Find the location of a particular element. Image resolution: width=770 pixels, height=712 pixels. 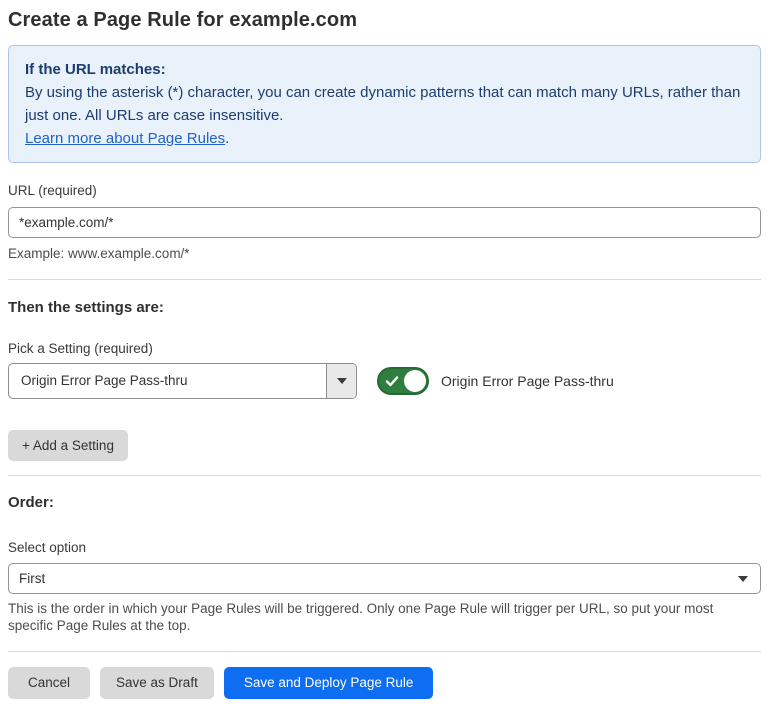

setting-dropdown-value: Origin Error Page Pass-thru is located at coordinates (104, 380).